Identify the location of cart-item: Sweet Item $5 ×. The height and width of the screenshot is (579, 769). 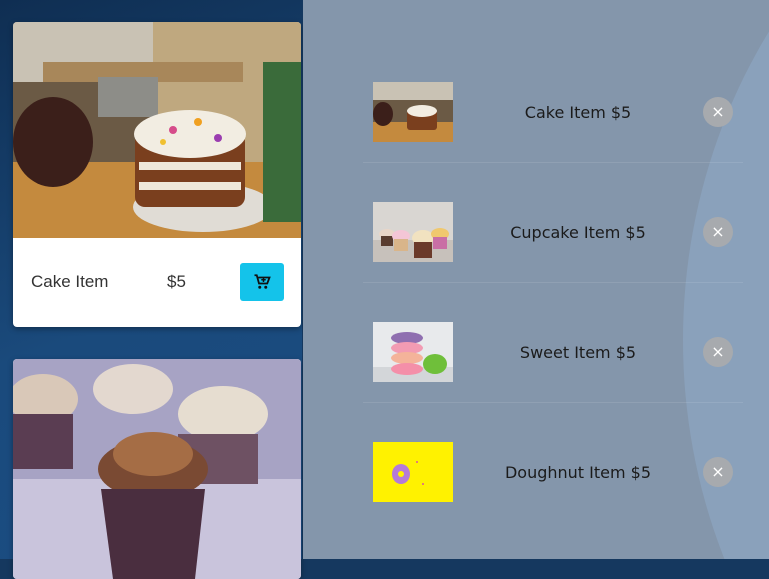
(553, 352).